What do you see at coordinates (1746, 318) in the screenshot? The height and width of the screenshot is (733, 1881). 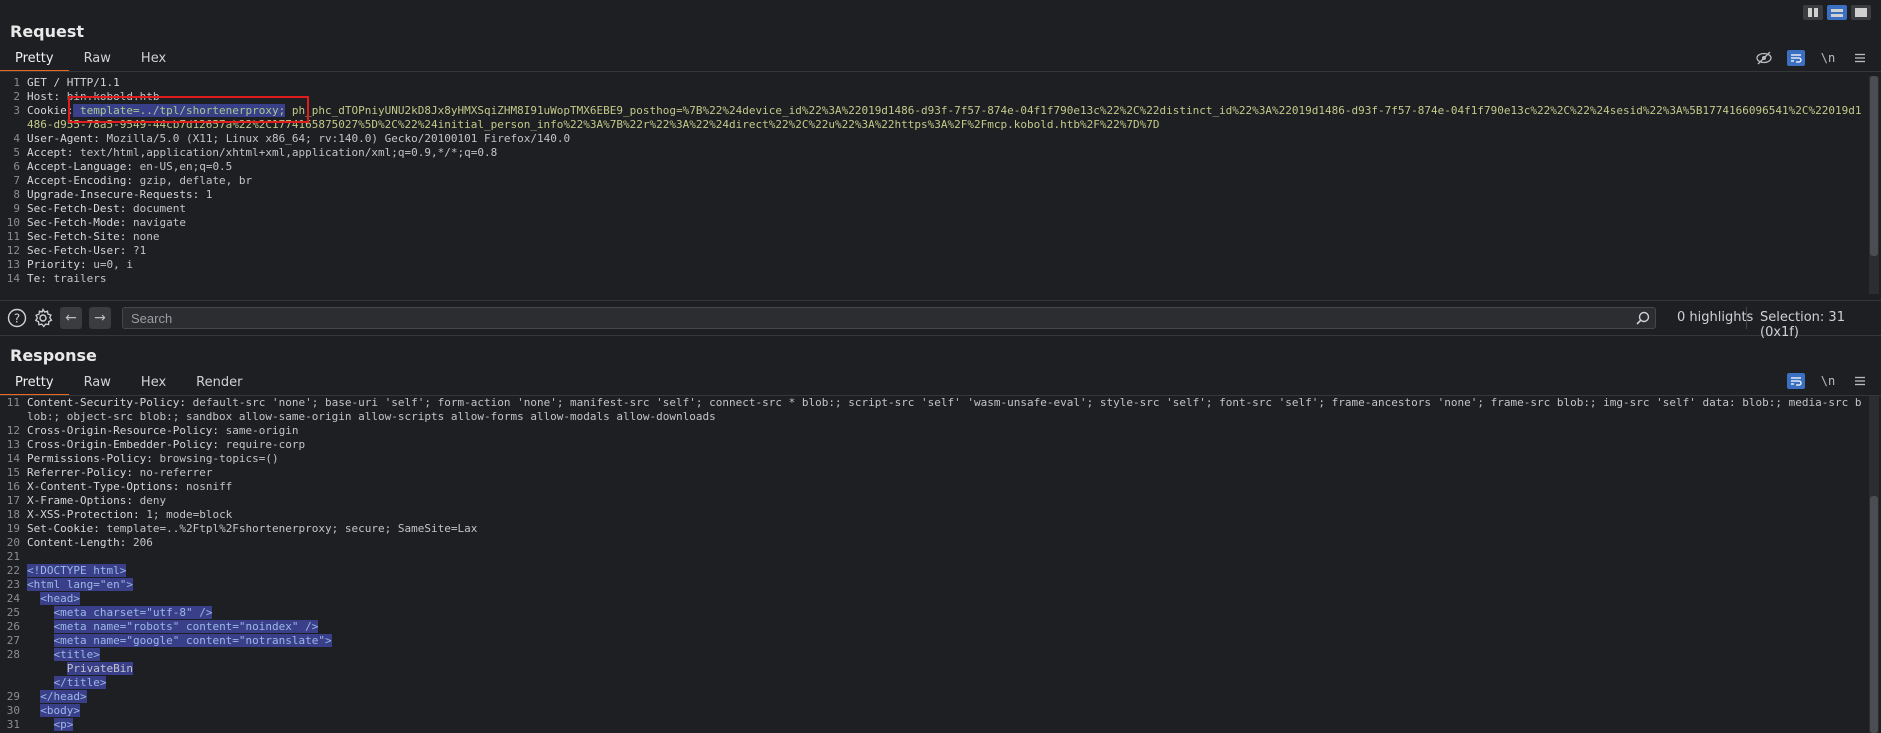 I see `status-divider` at bounding box center [1746, 318].